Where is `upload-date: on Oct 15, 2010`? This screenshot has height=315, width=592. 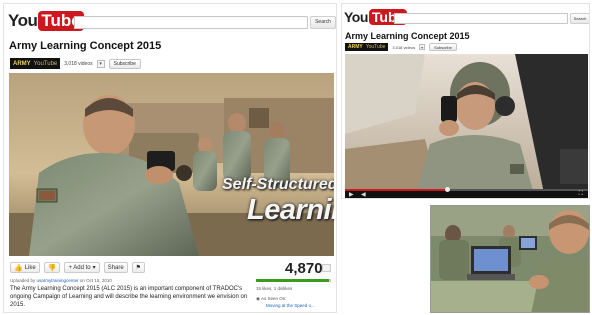 upload-date: on Oct 15, 2010 is located at coordinates (95, 280).